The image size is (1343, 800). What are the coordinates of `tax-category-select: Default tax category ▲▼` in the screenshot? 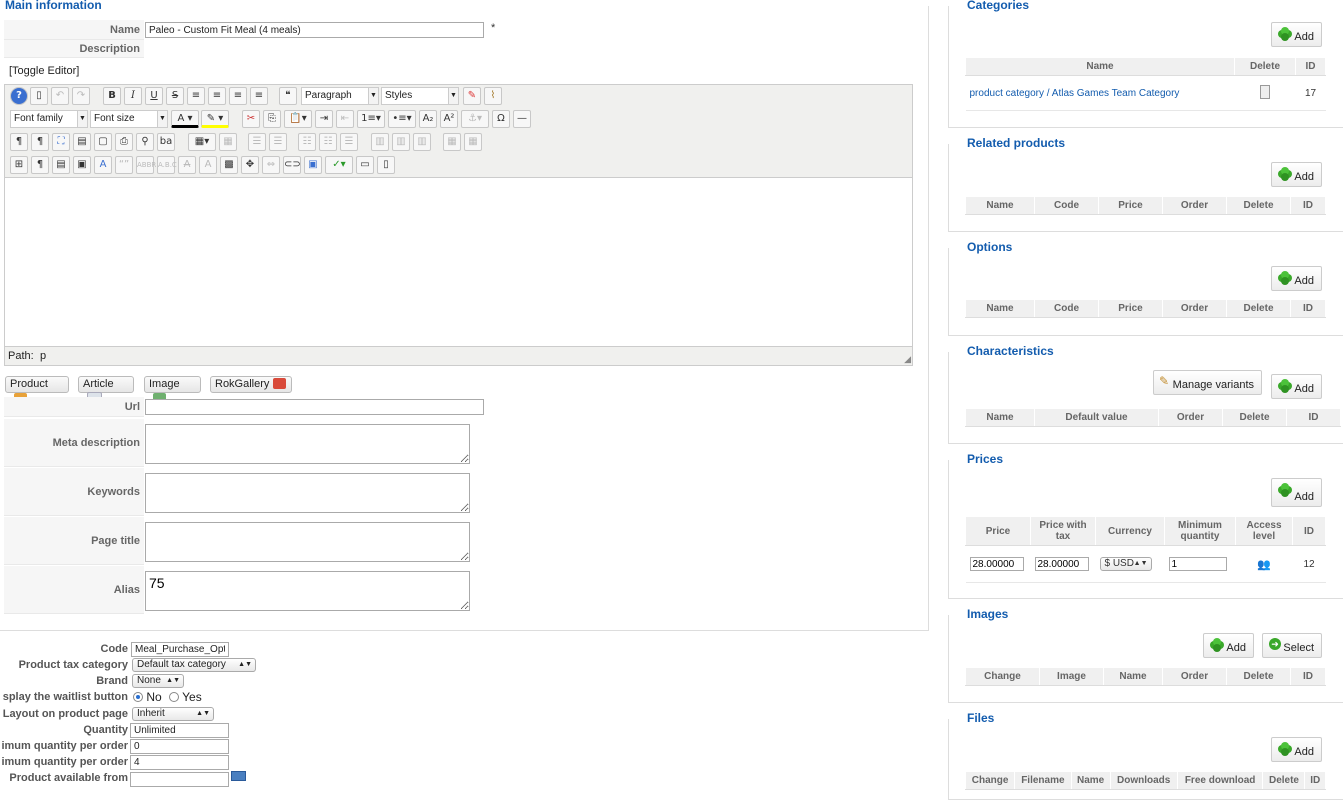 It's located at (194, 665).